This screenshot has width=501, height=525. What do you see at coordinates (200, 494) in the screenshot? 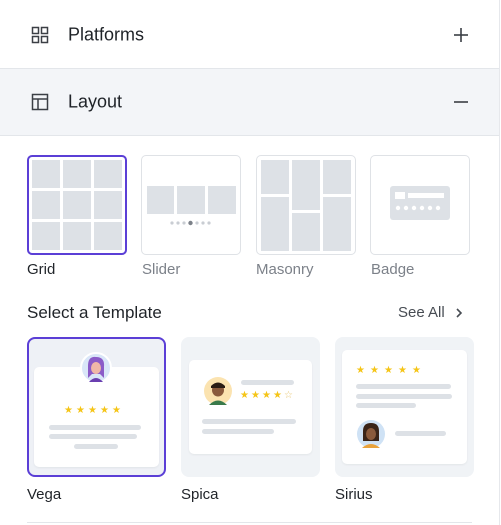
I see `template-label-spica: Spica` at bounding box center [200, 494].